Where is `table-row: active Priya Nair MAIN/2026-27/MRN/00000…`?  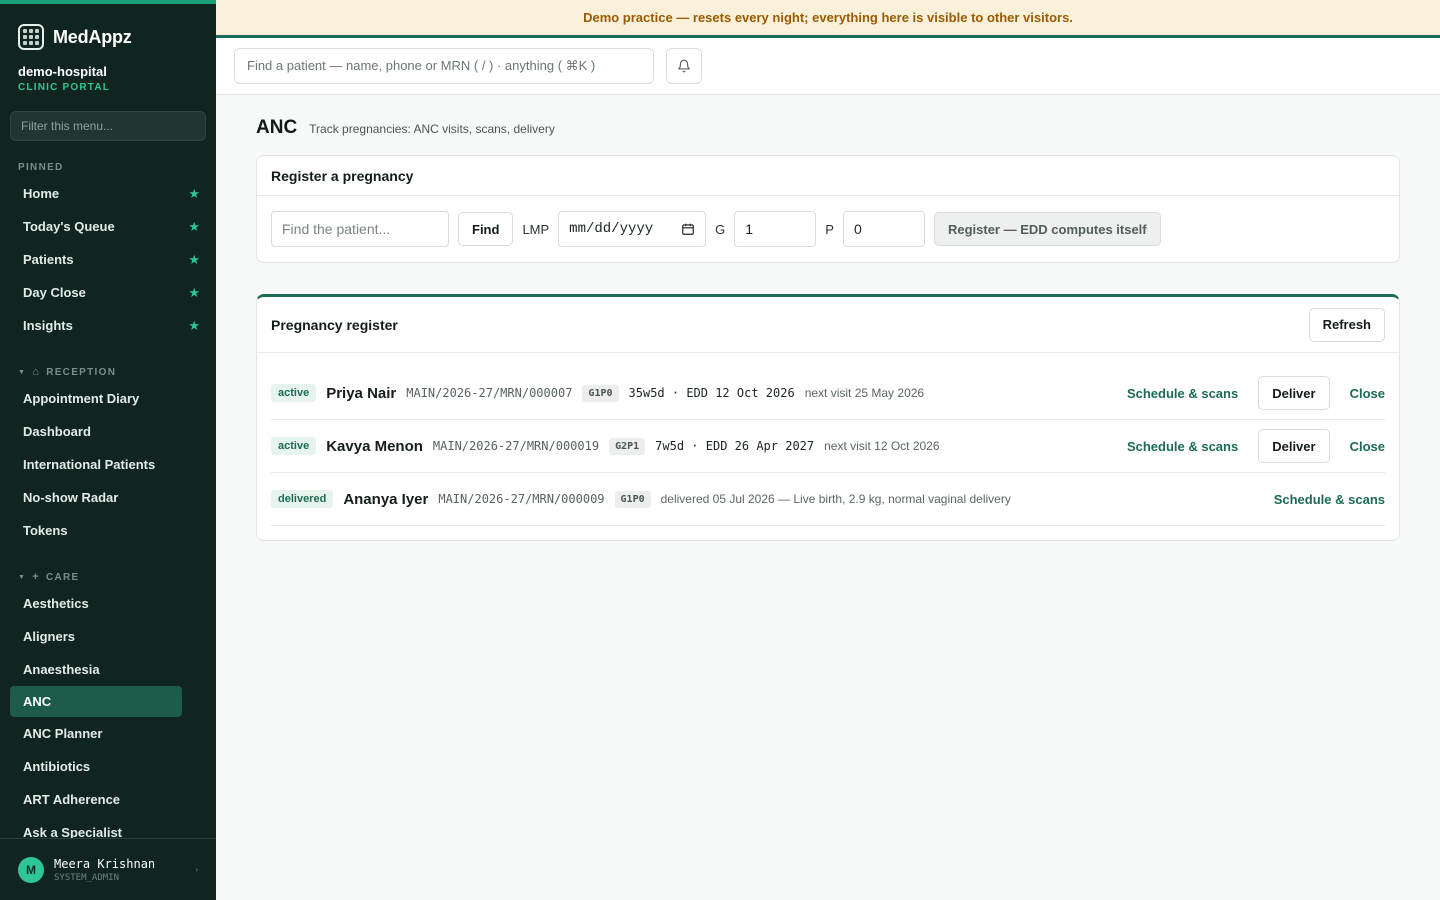 table-row: active Priya Nair MAIN/2026-27/MRN/00000… is located at coordinates (828, 393).